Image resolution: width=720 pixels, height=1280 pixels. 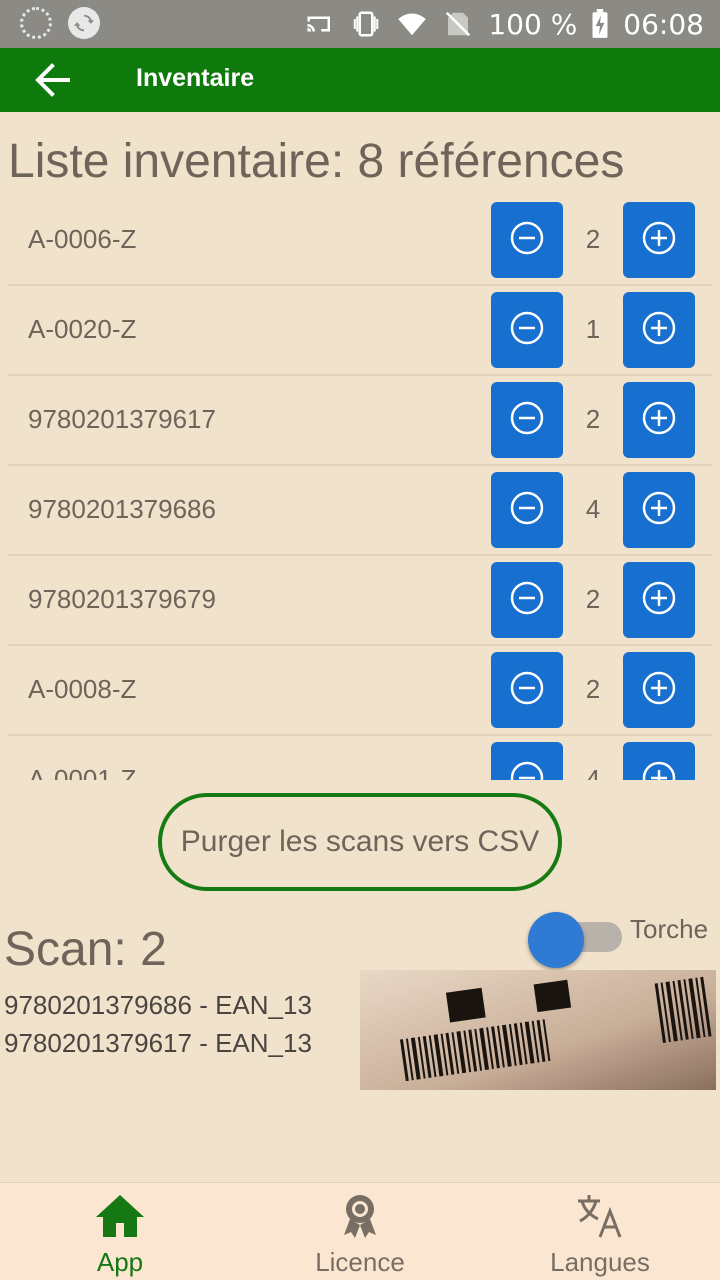 What do you see at coordinates (458, 24) in the screenshot?
I see `no-sim-icon` at bounding box center [458, 24].